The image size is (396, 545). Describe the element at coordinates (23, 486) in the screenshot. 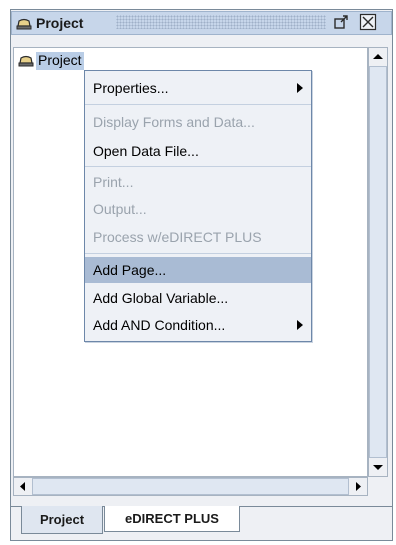

I see `scroll-left-icon` at that location.